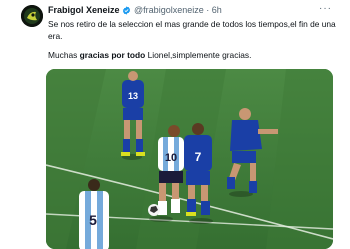 This screenshot has height=249, width=350. Describe the element at coordinates (217, 10) in the screenshot. I see `timestamp: 6h` at that location.